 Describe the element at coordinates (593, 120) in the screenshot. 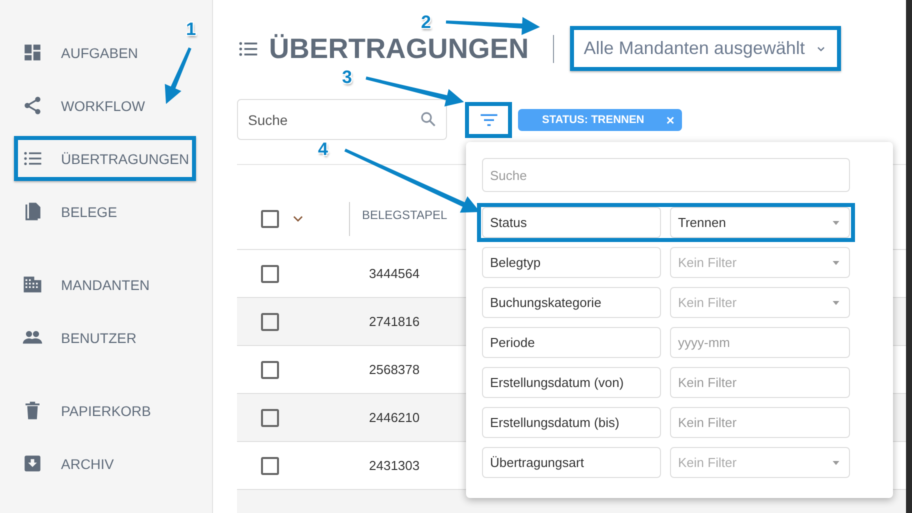

I see `chip-label: STATUS: TRENNEN` at that location.